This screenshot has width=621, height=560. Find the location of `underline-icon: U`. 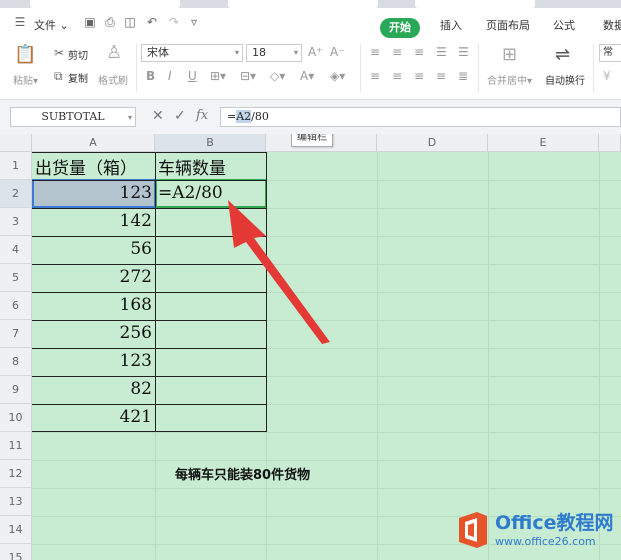

underline-icon: U is located at coordinates (192, 76).